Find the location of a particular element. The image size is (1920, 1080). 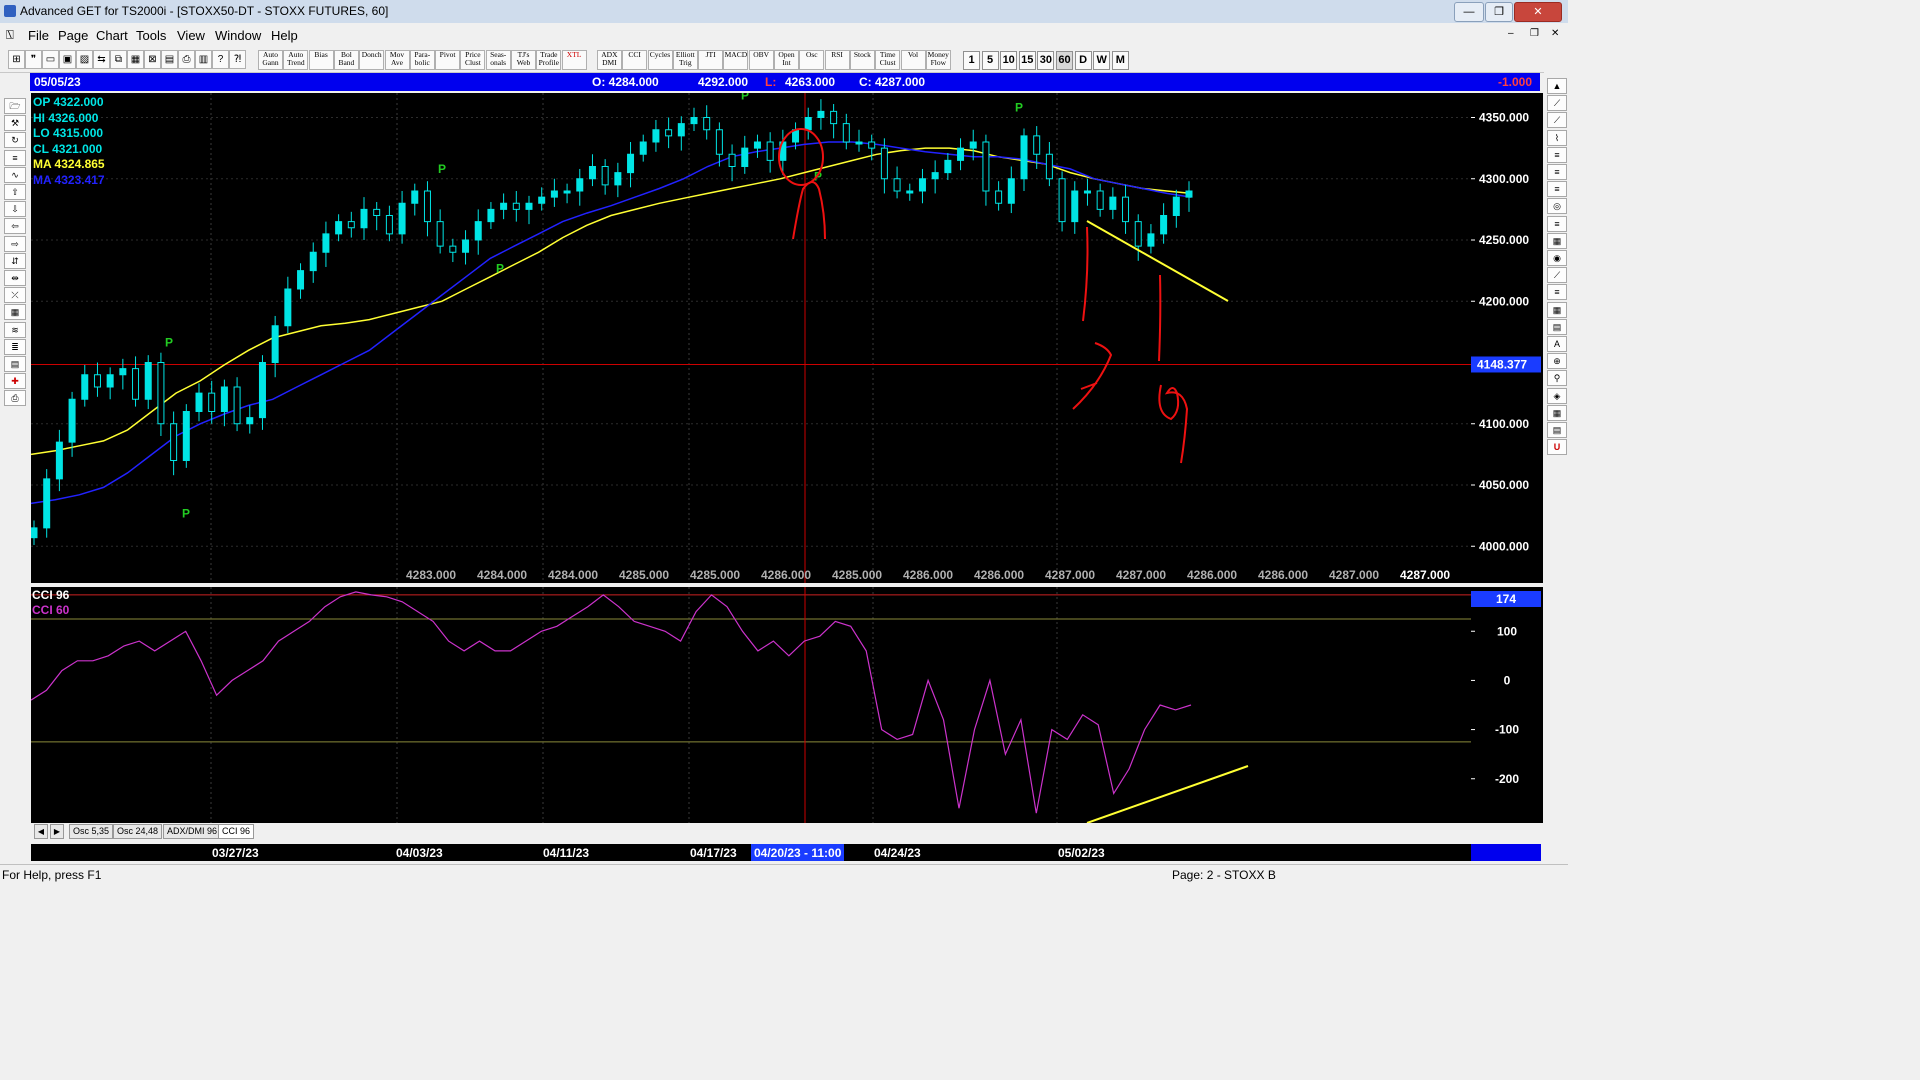

mdi-minimize-button: – is located at coordinates (1511, 33).